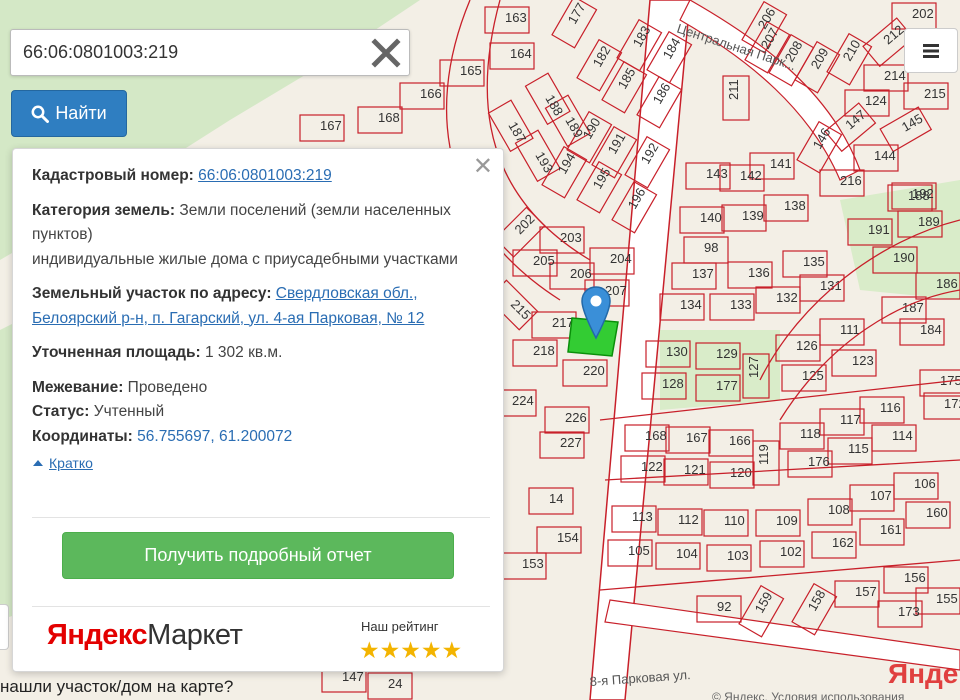  Describe the element at coordinates (787, 520) in the screenshot. I see `parcel-number: 109` at that location.